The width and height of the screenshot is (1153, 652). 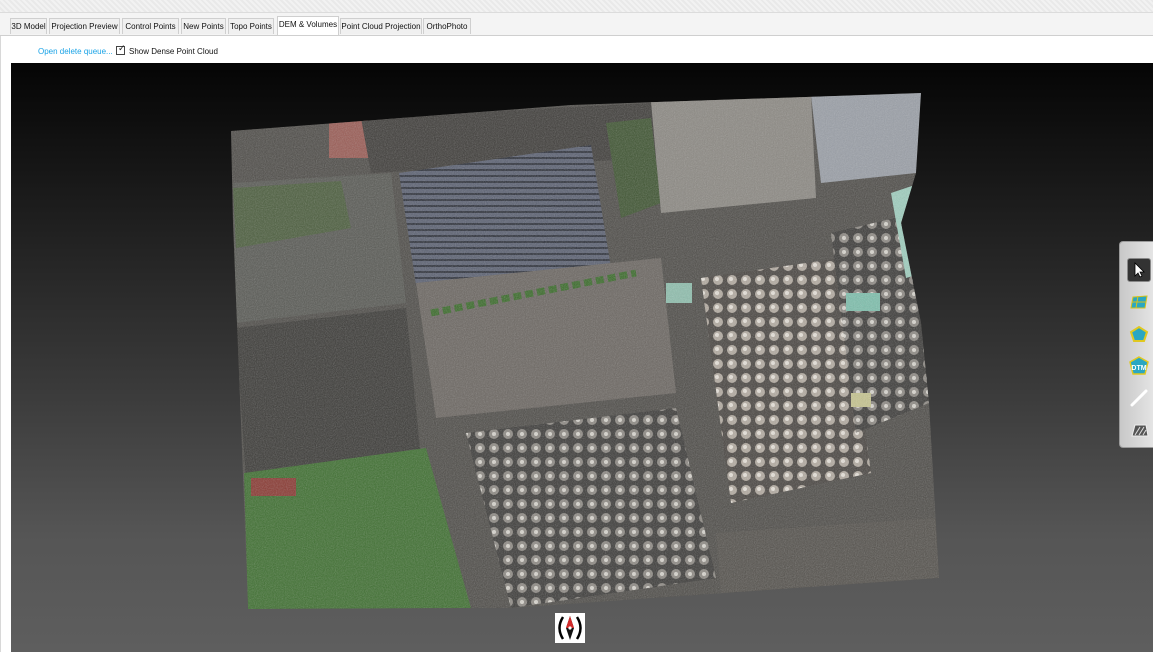 What do you see at coordinates (1139, 398) in the screenshot?
I see `measure-line-icon` at bounding box center [1139, 398].